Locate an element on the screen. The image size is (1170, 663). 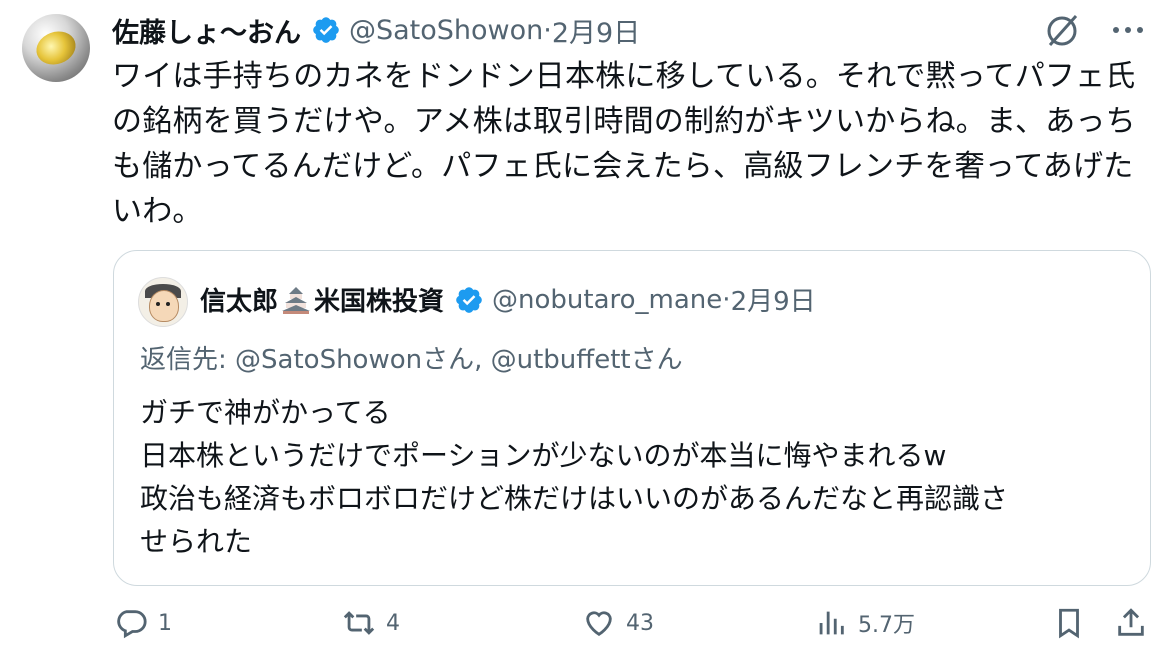
quote-reply-to: 返信先: @SatoShowonさん, @utbuffettさん is located at coordinates (411, 360).